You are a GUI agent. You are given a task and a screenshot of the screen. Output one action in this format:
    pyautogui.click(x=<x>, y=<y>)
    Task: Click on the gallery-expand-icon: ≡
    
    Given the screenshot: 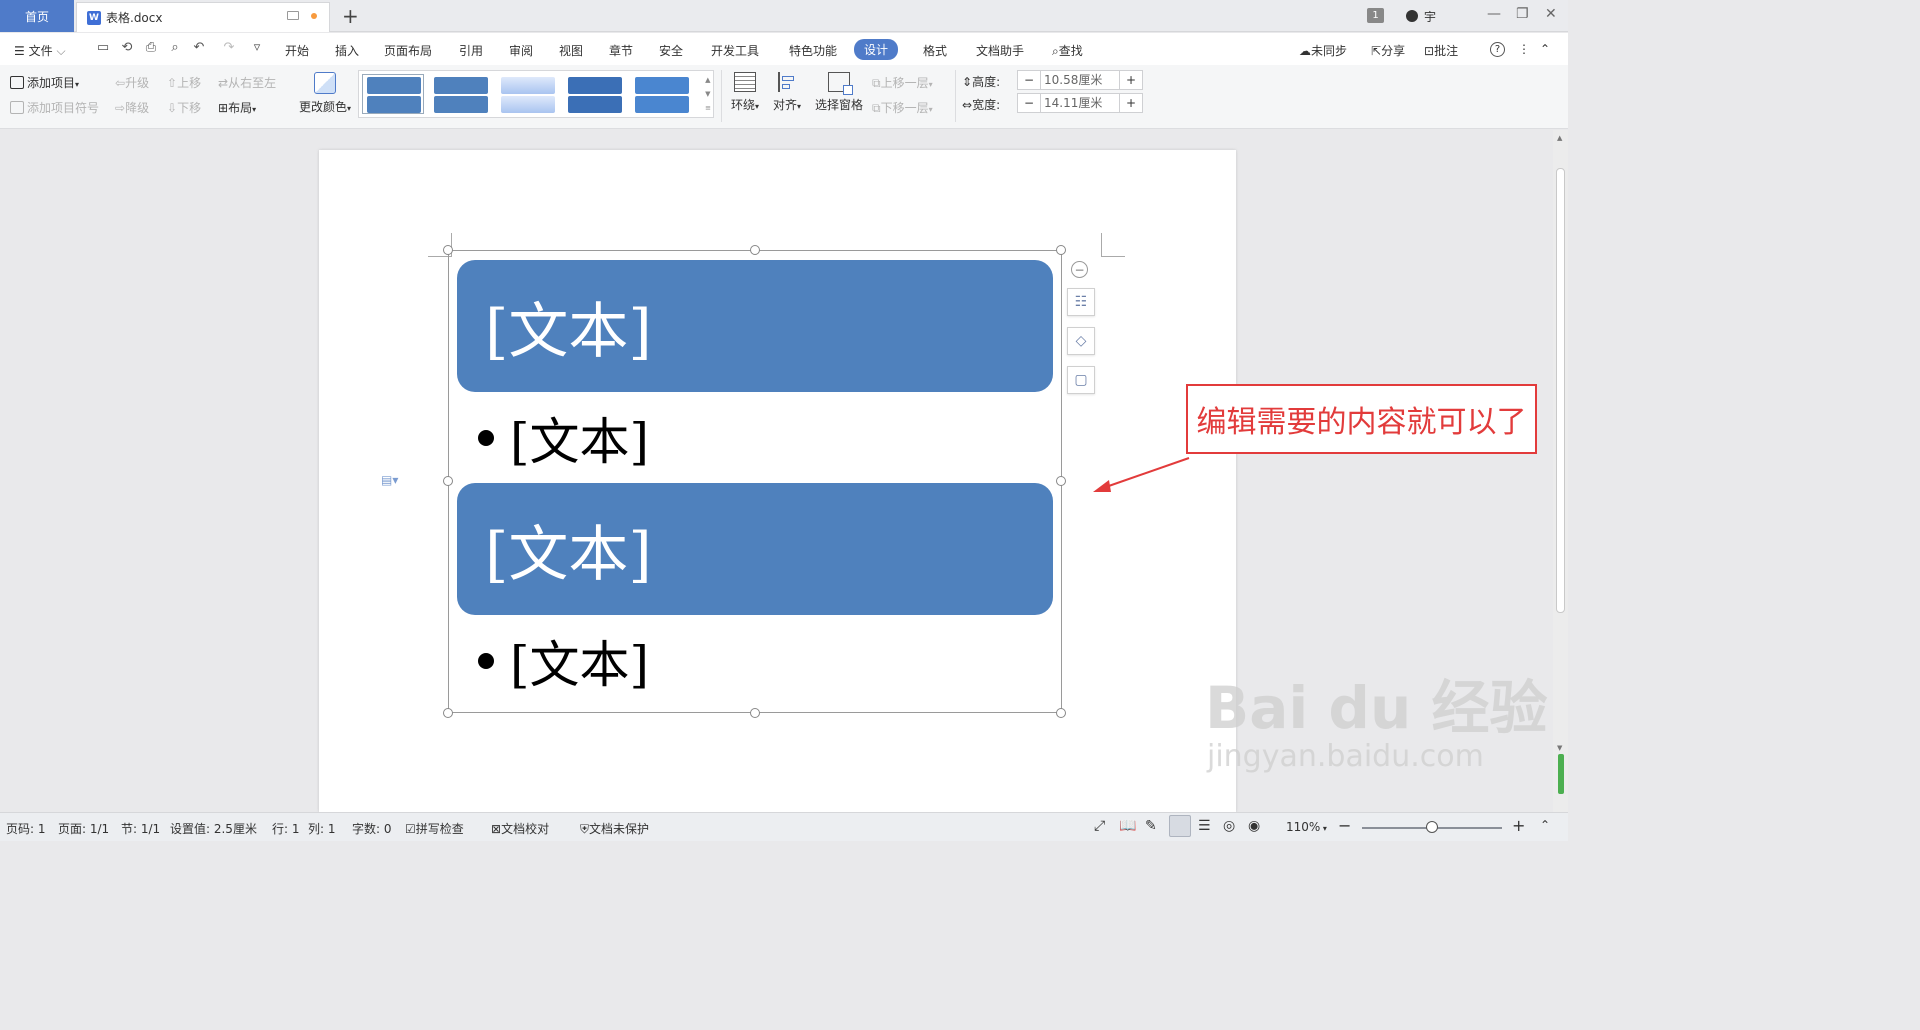 What is the action you would take?
    pyautogui.click(x=708, y=108)
    